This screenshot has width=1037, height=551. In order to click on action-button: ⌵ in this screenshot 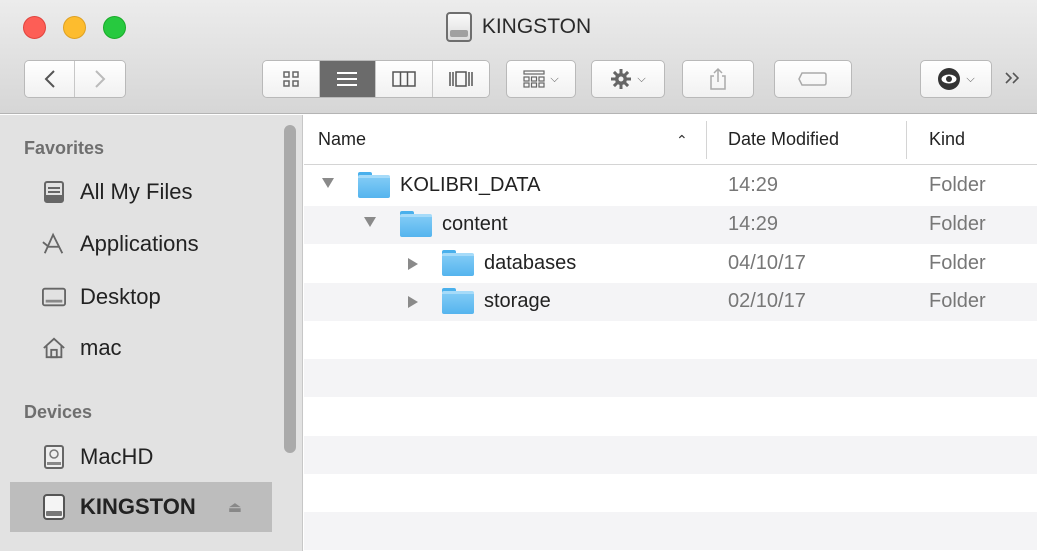, I will do `click(628, 79)`.